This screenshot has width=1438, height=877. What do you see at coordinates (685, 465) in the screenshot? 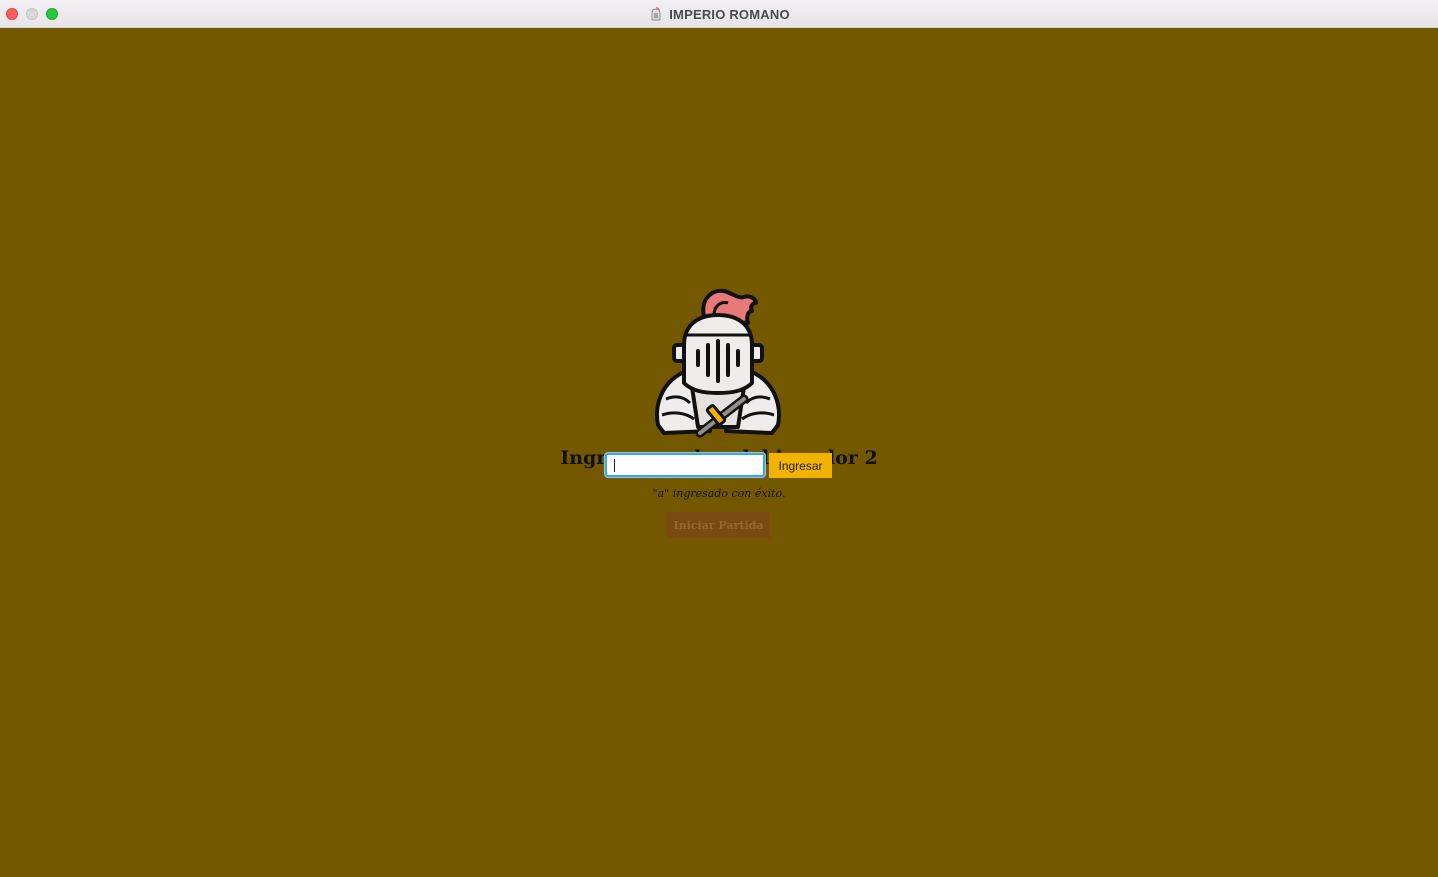
I see `player-name-input` at bounding box center [685, 465].